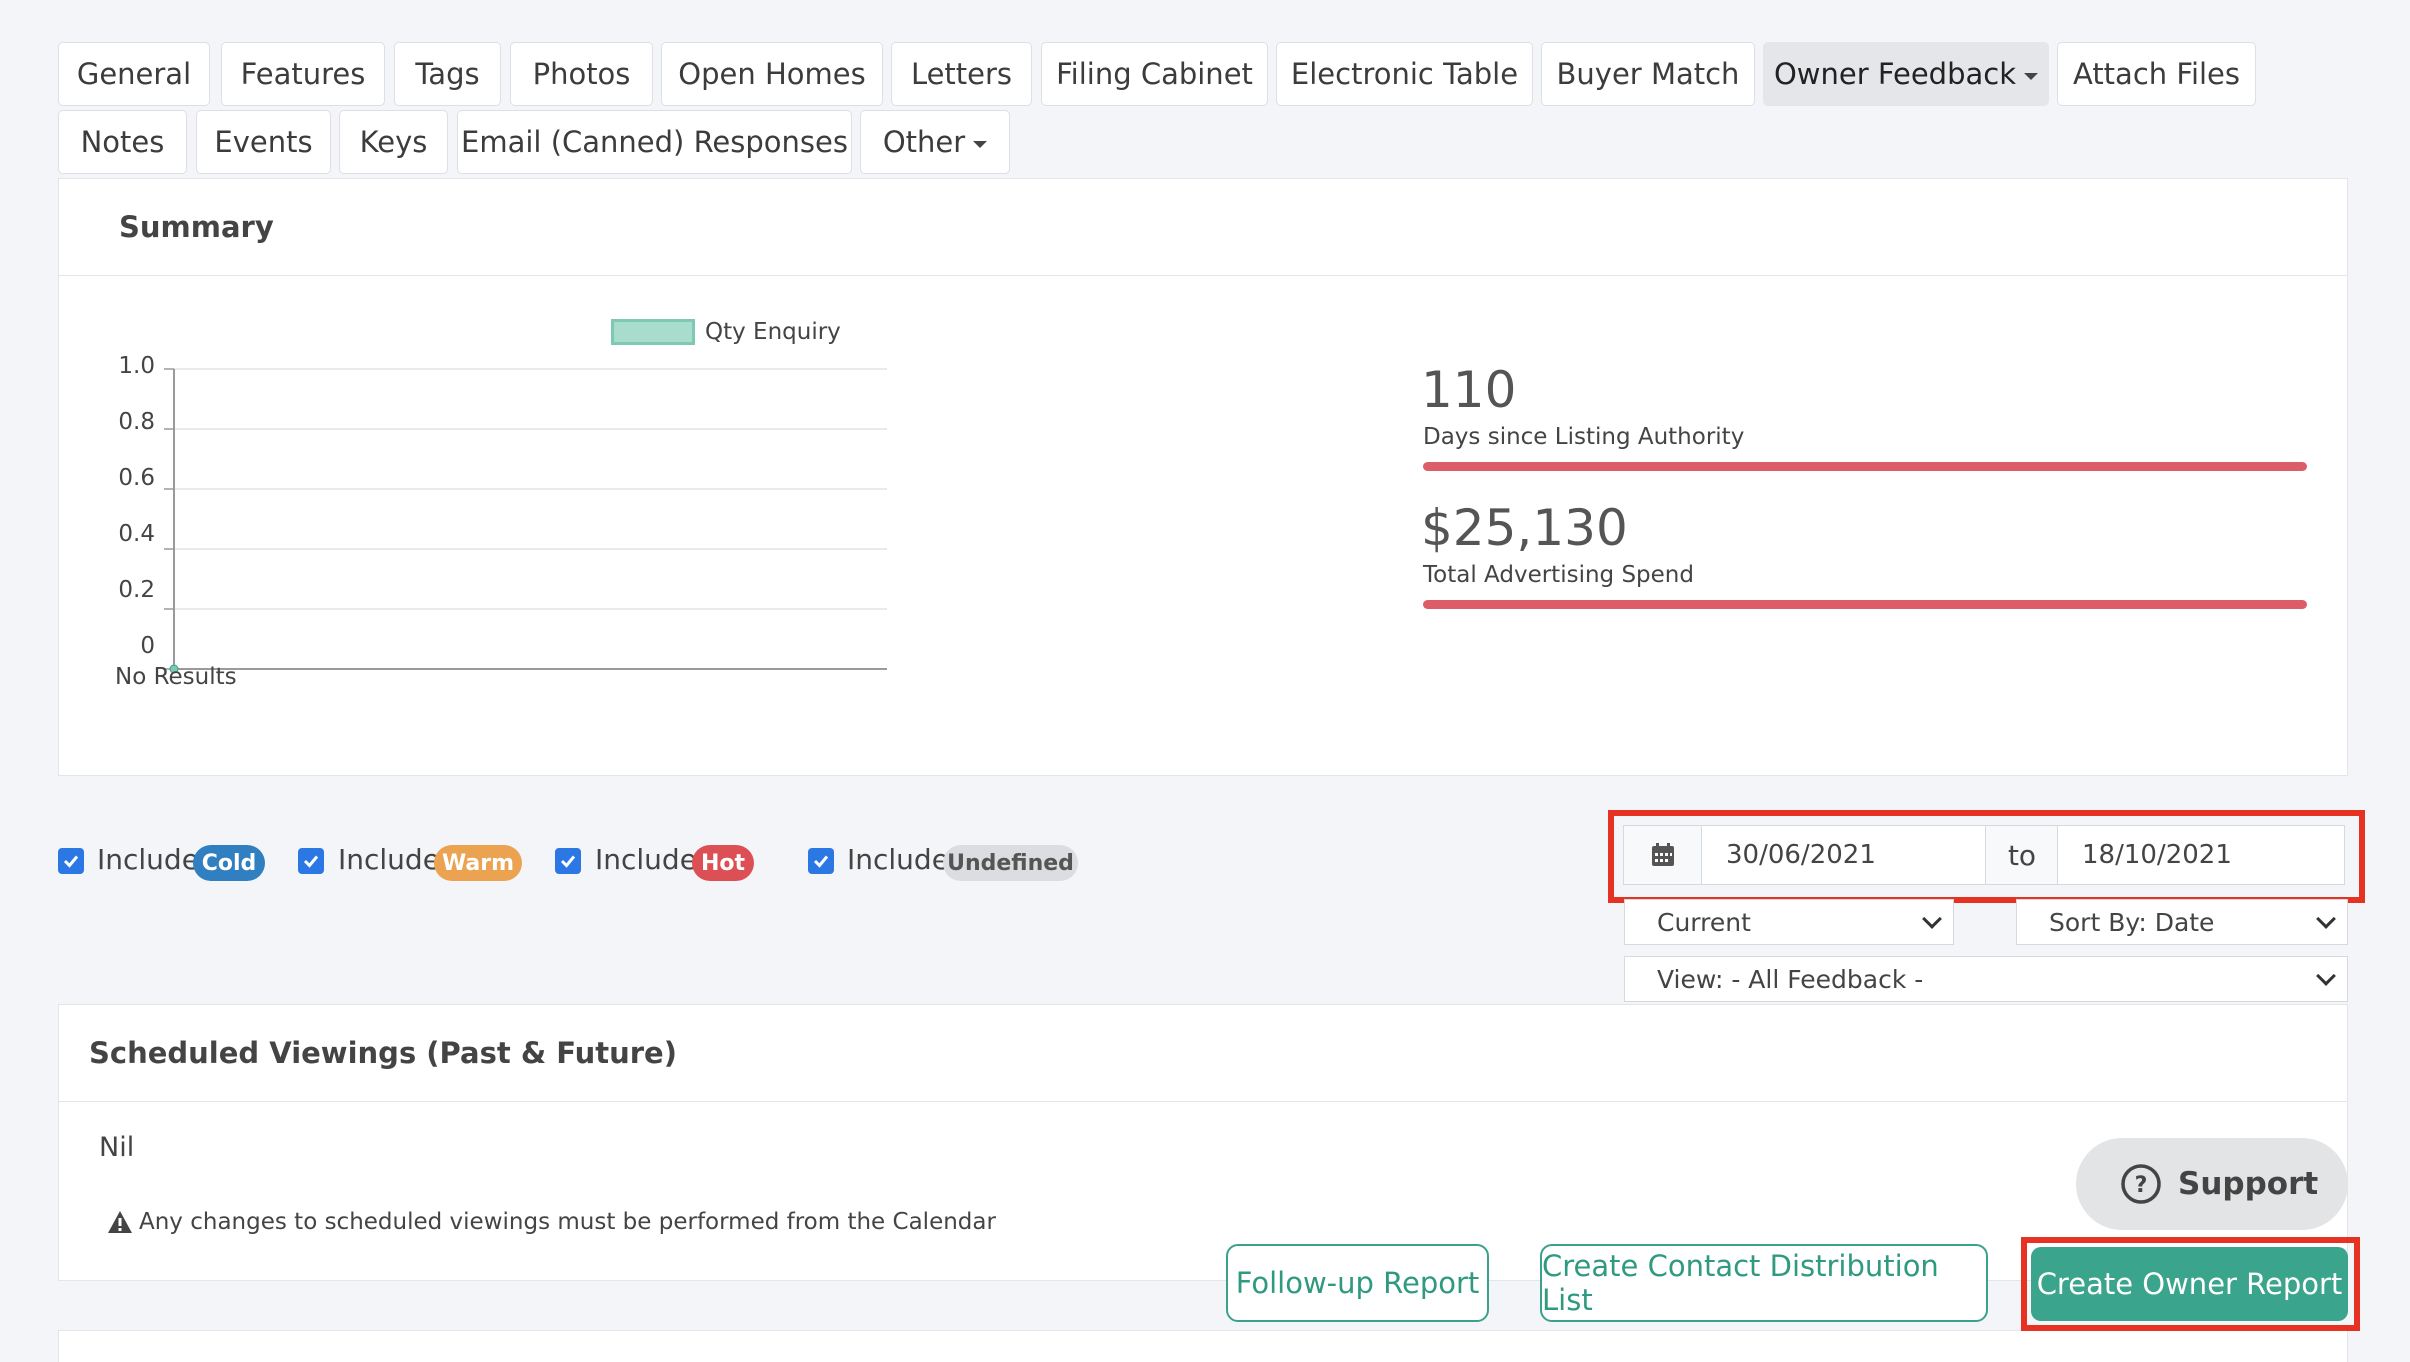 The image size is (2410, 1362). Describe the element at coordinates (1986, 979) in the screenshot. I see `view-select: View: - All Feedback -` at that location.